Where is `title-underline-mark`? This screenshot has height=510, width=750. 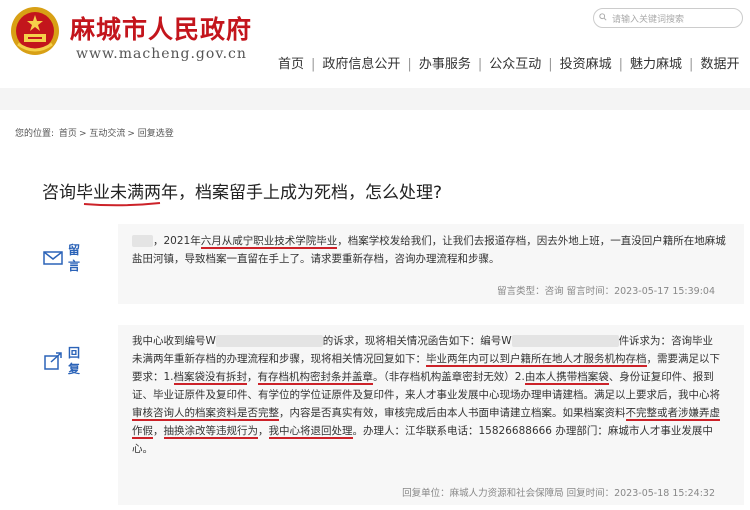
title-underline-mark is located at coordinates (122, 204).